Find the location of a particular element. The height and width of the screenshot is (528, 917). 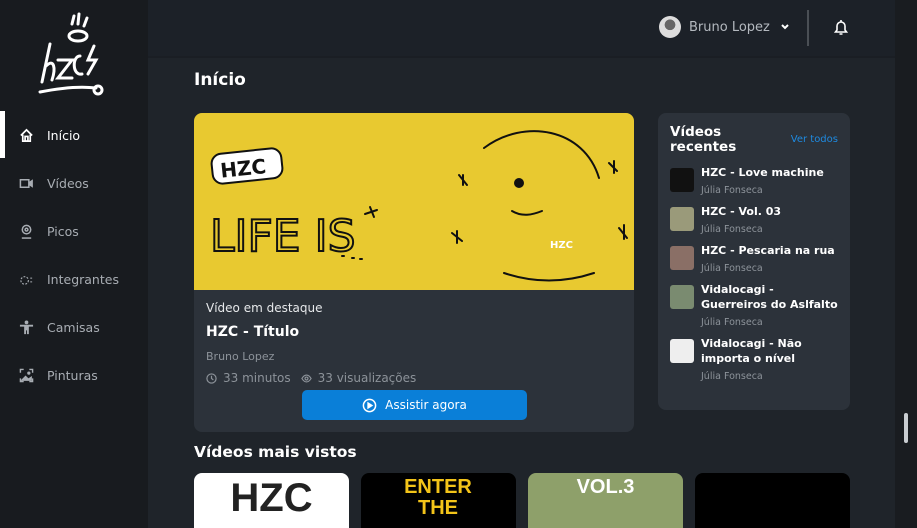

featured-duration: 33 minutos is located at coordinates (257, 378).